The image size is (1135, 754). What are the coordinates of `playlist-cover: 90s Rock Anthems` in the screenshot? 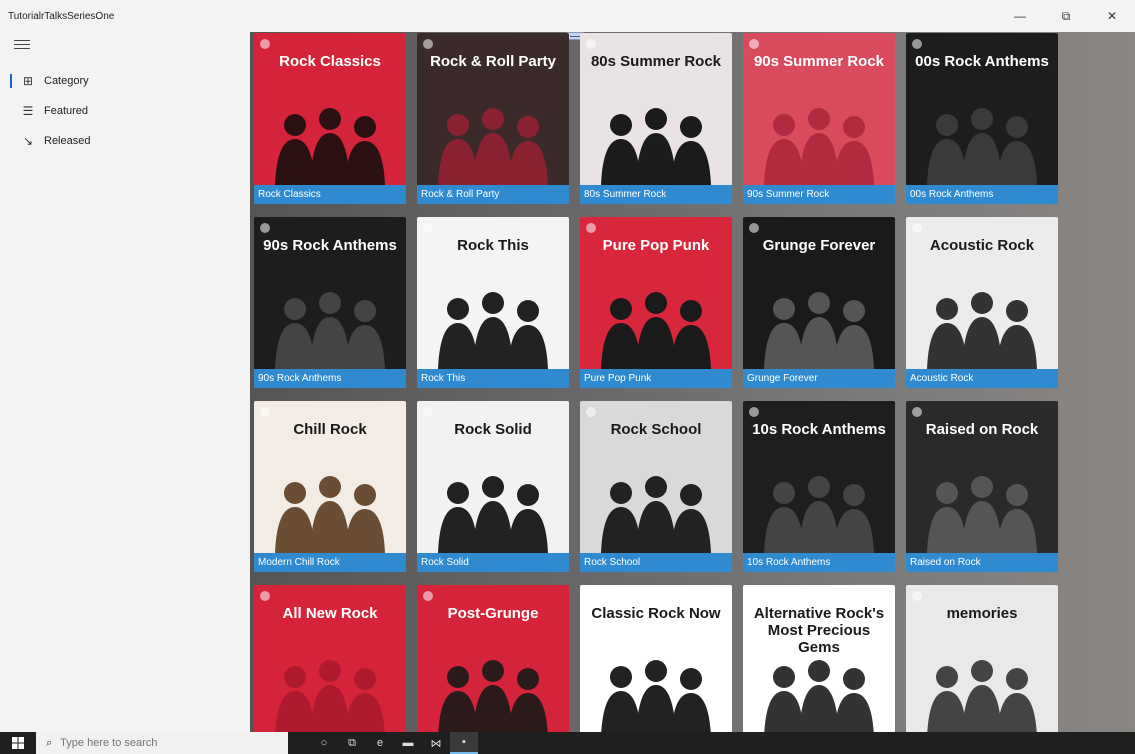 It's located at (330, 293).